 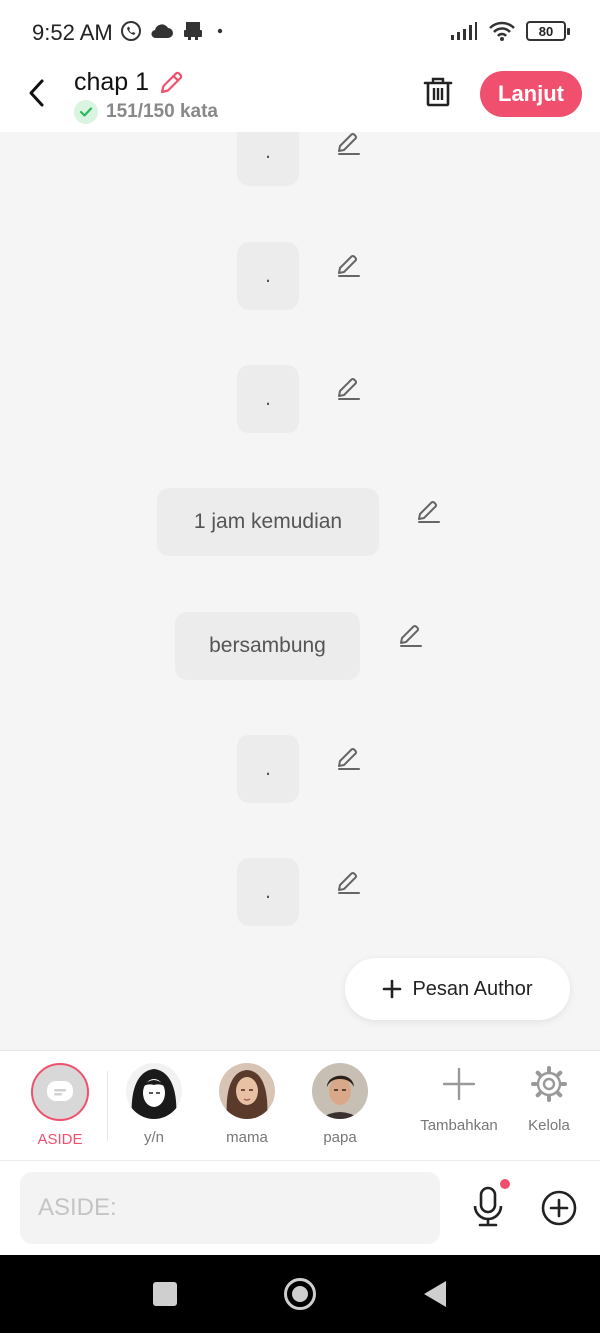 I want to click on voice-button, so click(x=489, y=1204).